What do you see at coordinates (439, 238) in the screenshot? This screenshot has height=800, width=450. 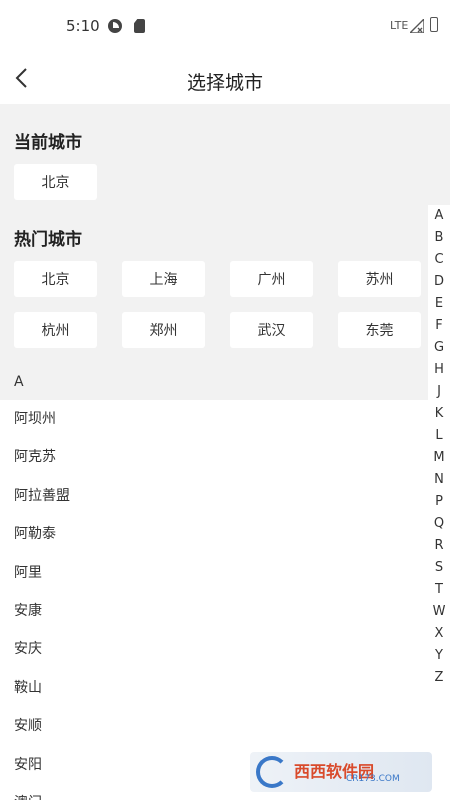 I see `index-letter: B` at bounding box center [439, 238].